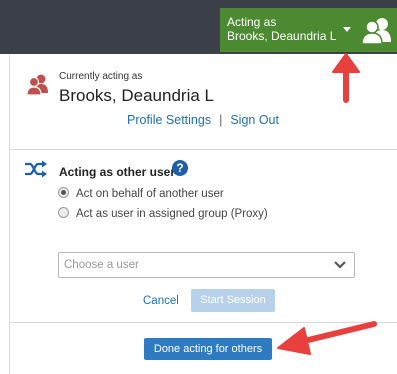  I want to click on choose-user-select: Choose a user, so click(206, 265).